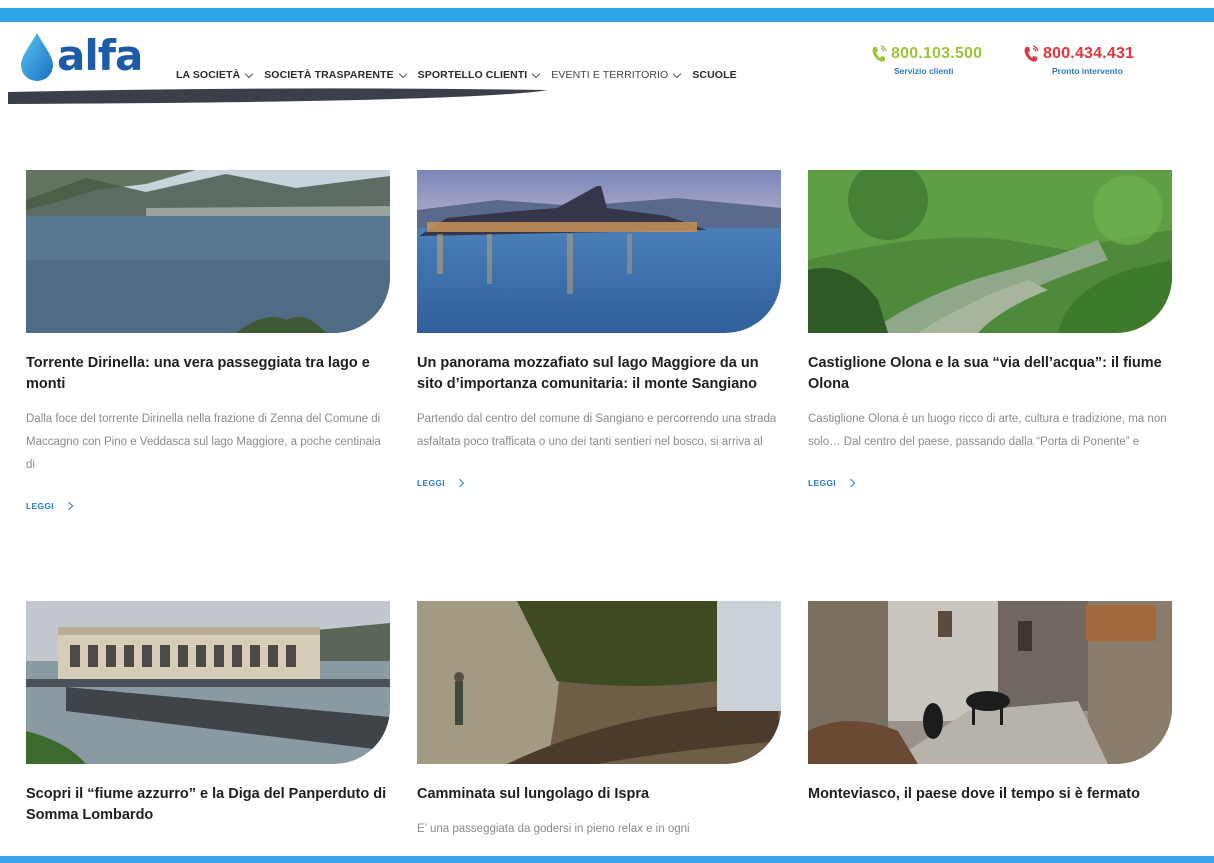 This screenshot has width=1214, height=863. What do you see at coordinates (37, 57) in the screenshot?
I see `water-drop-icon` at bounding box center [37, 57].